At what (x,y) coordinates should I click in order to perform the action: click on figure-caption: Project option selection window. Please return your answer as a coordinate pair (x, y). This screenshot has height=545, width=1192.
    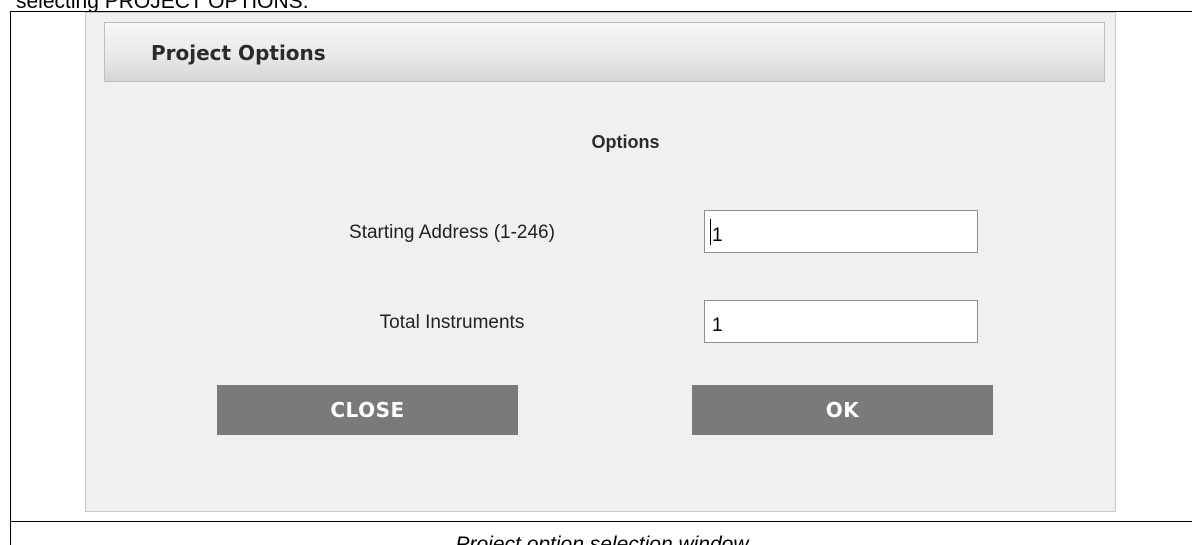
    Looking at the image, I should click on (602, 539).